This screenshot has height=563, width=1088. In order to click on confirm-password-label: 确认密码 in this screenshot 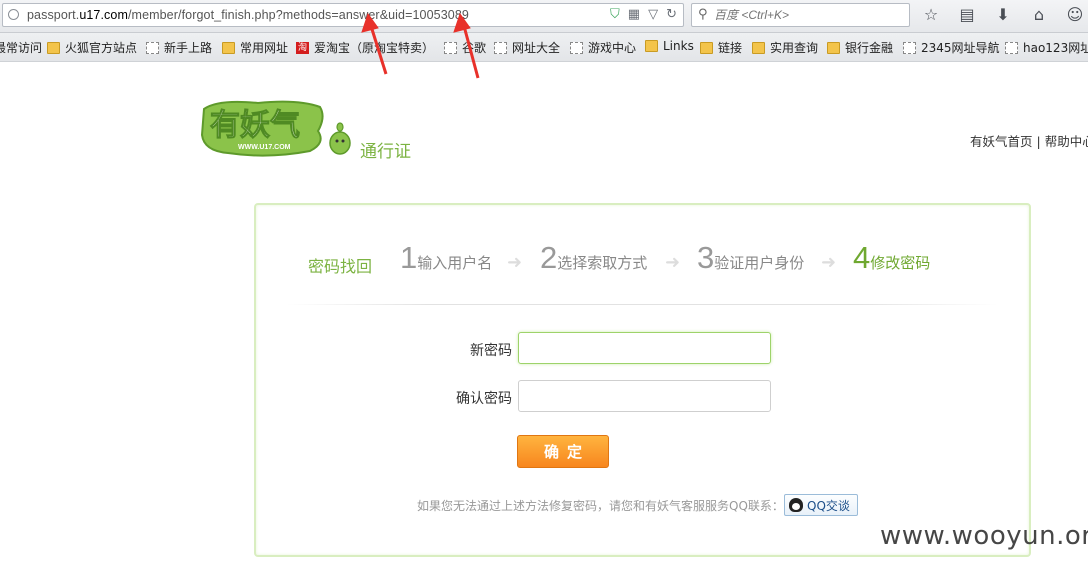, I will do `click(484, 399)`.